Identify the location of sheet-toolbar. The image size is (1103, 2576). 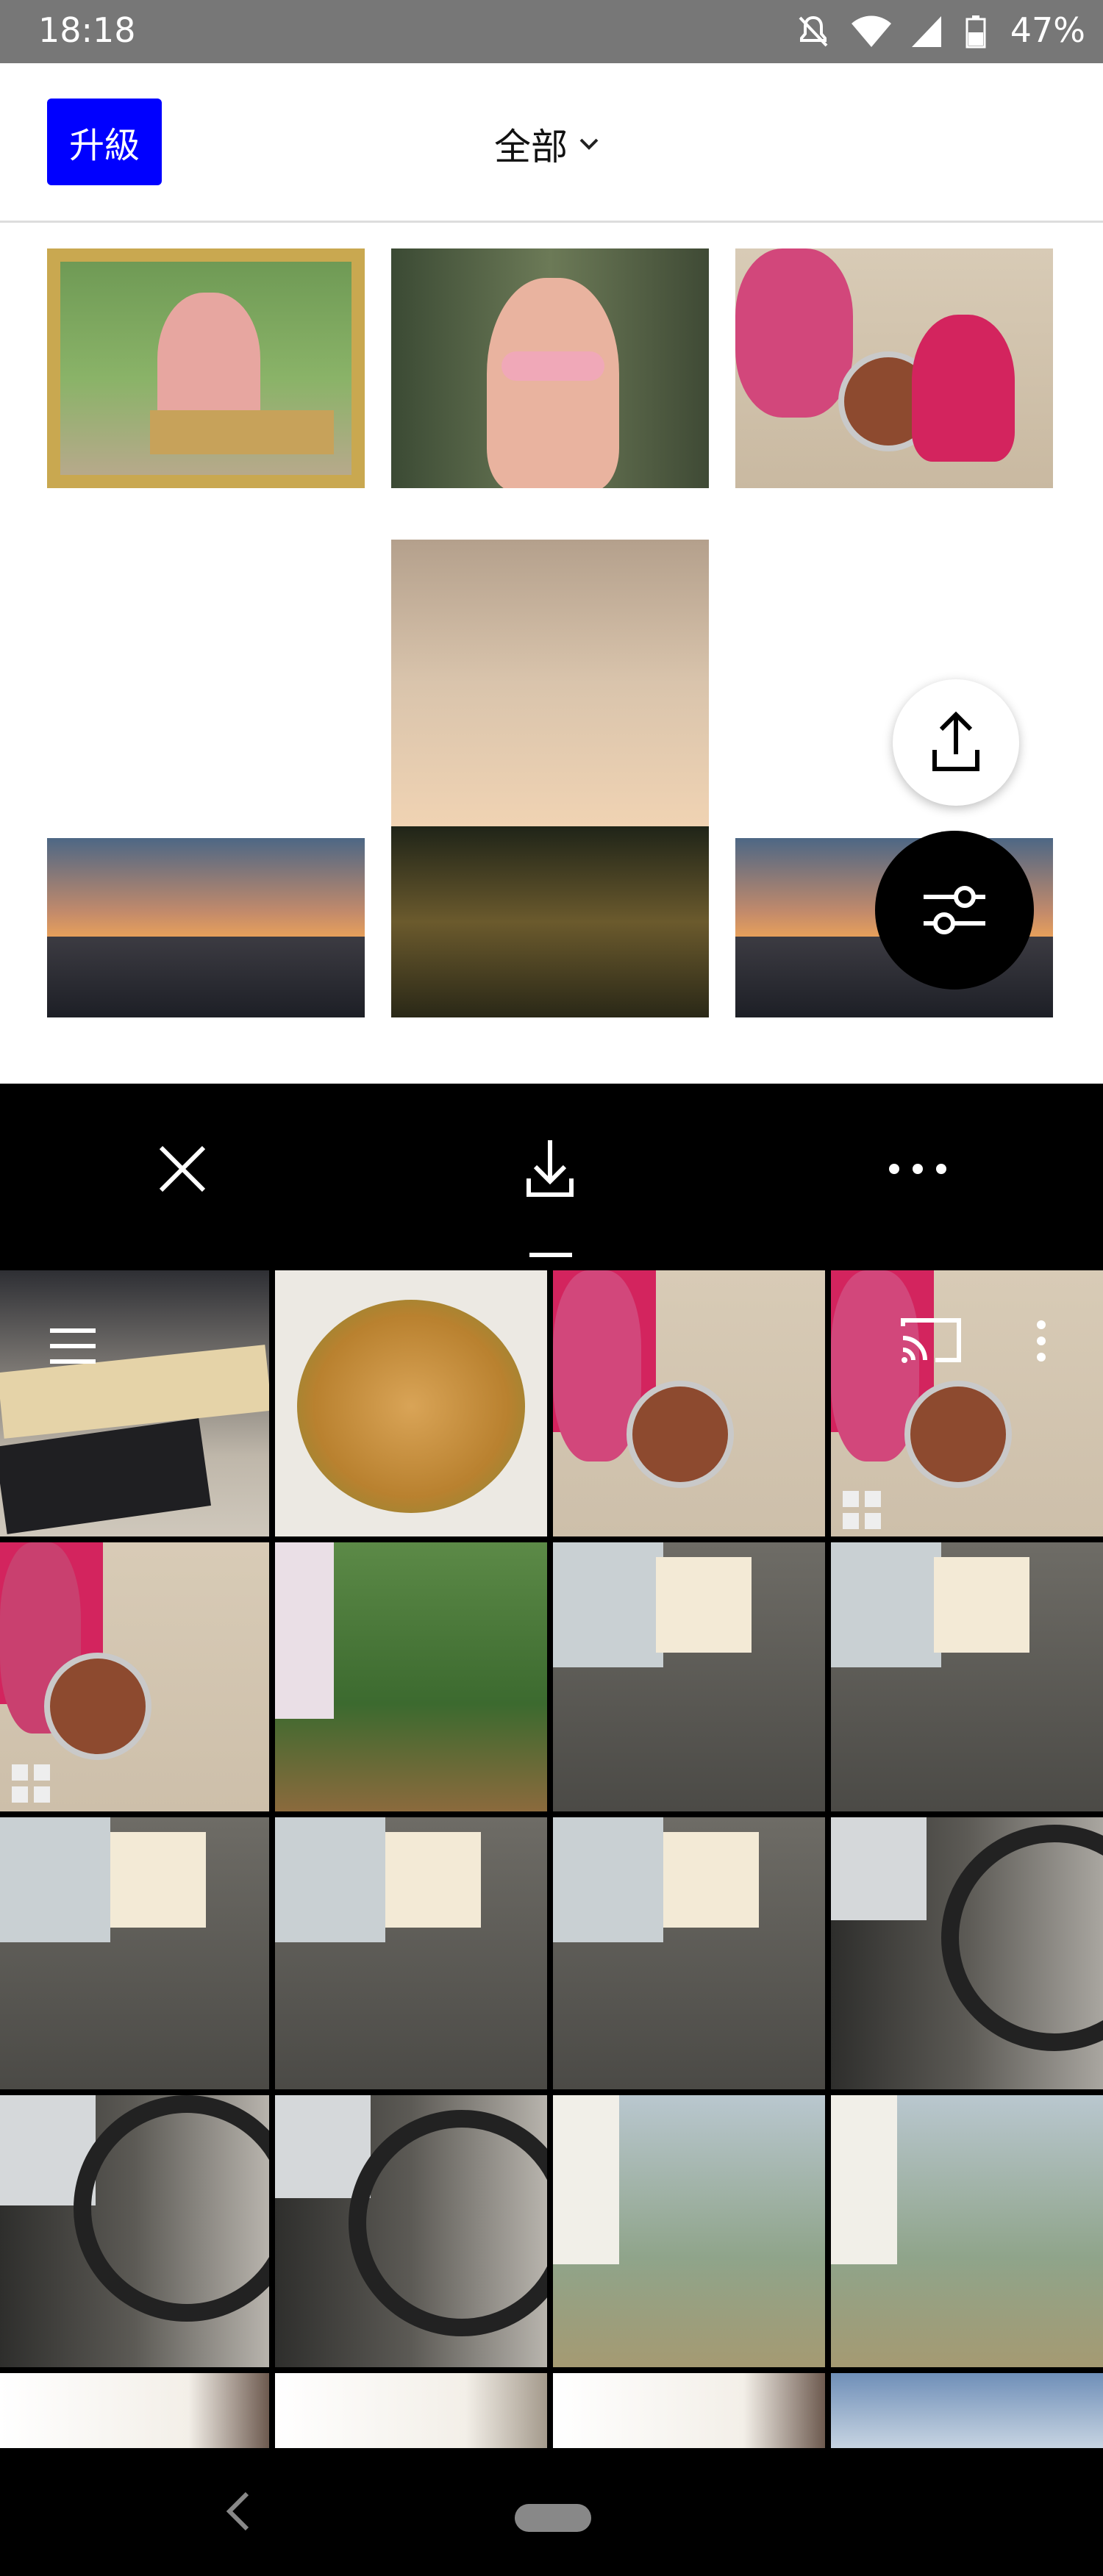
(551, 1175).